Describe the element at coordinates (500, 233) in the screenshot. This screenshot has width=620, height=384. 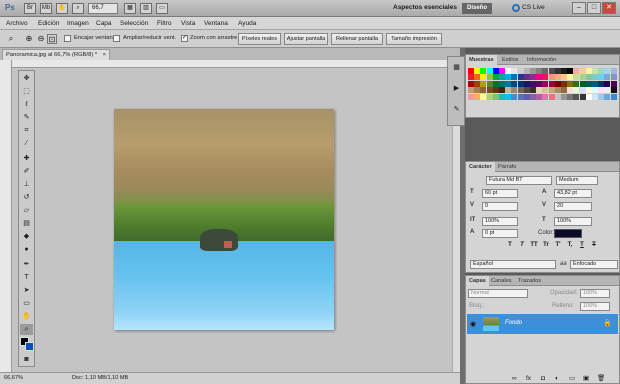
I see `baseline-shift-field: 0 pt` at that location.